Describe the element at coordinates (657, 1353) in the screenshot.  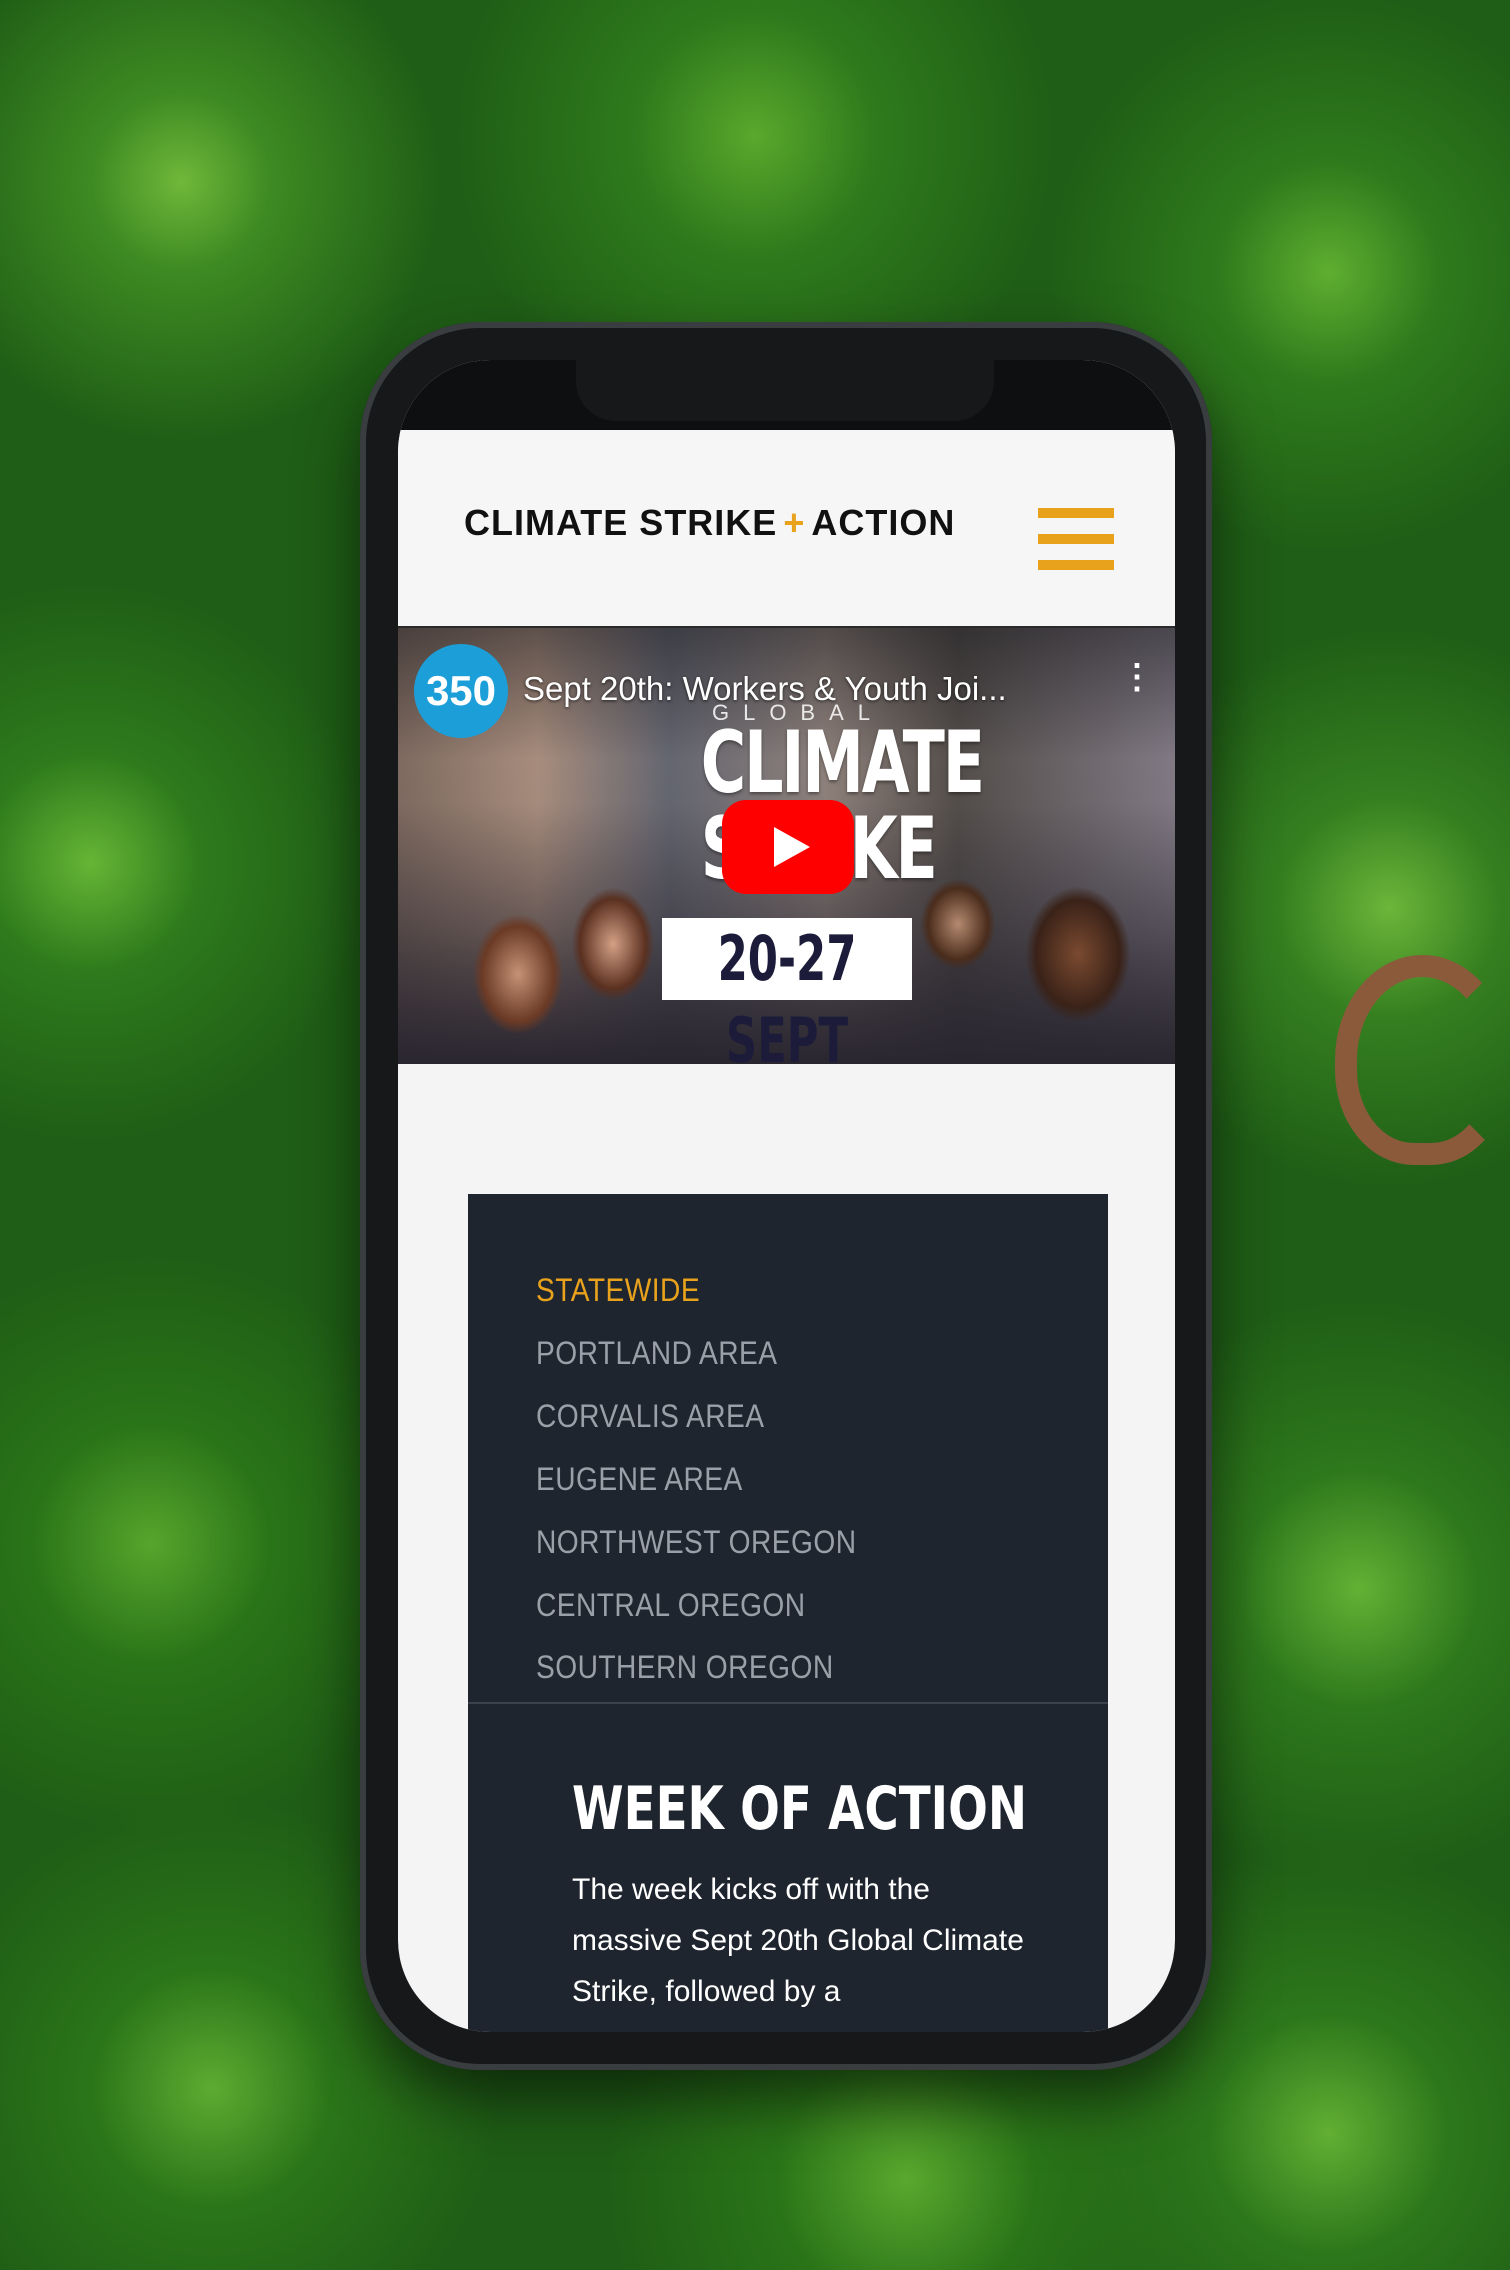
I see `region-item-portland: PORTLAND AREA` at that location.